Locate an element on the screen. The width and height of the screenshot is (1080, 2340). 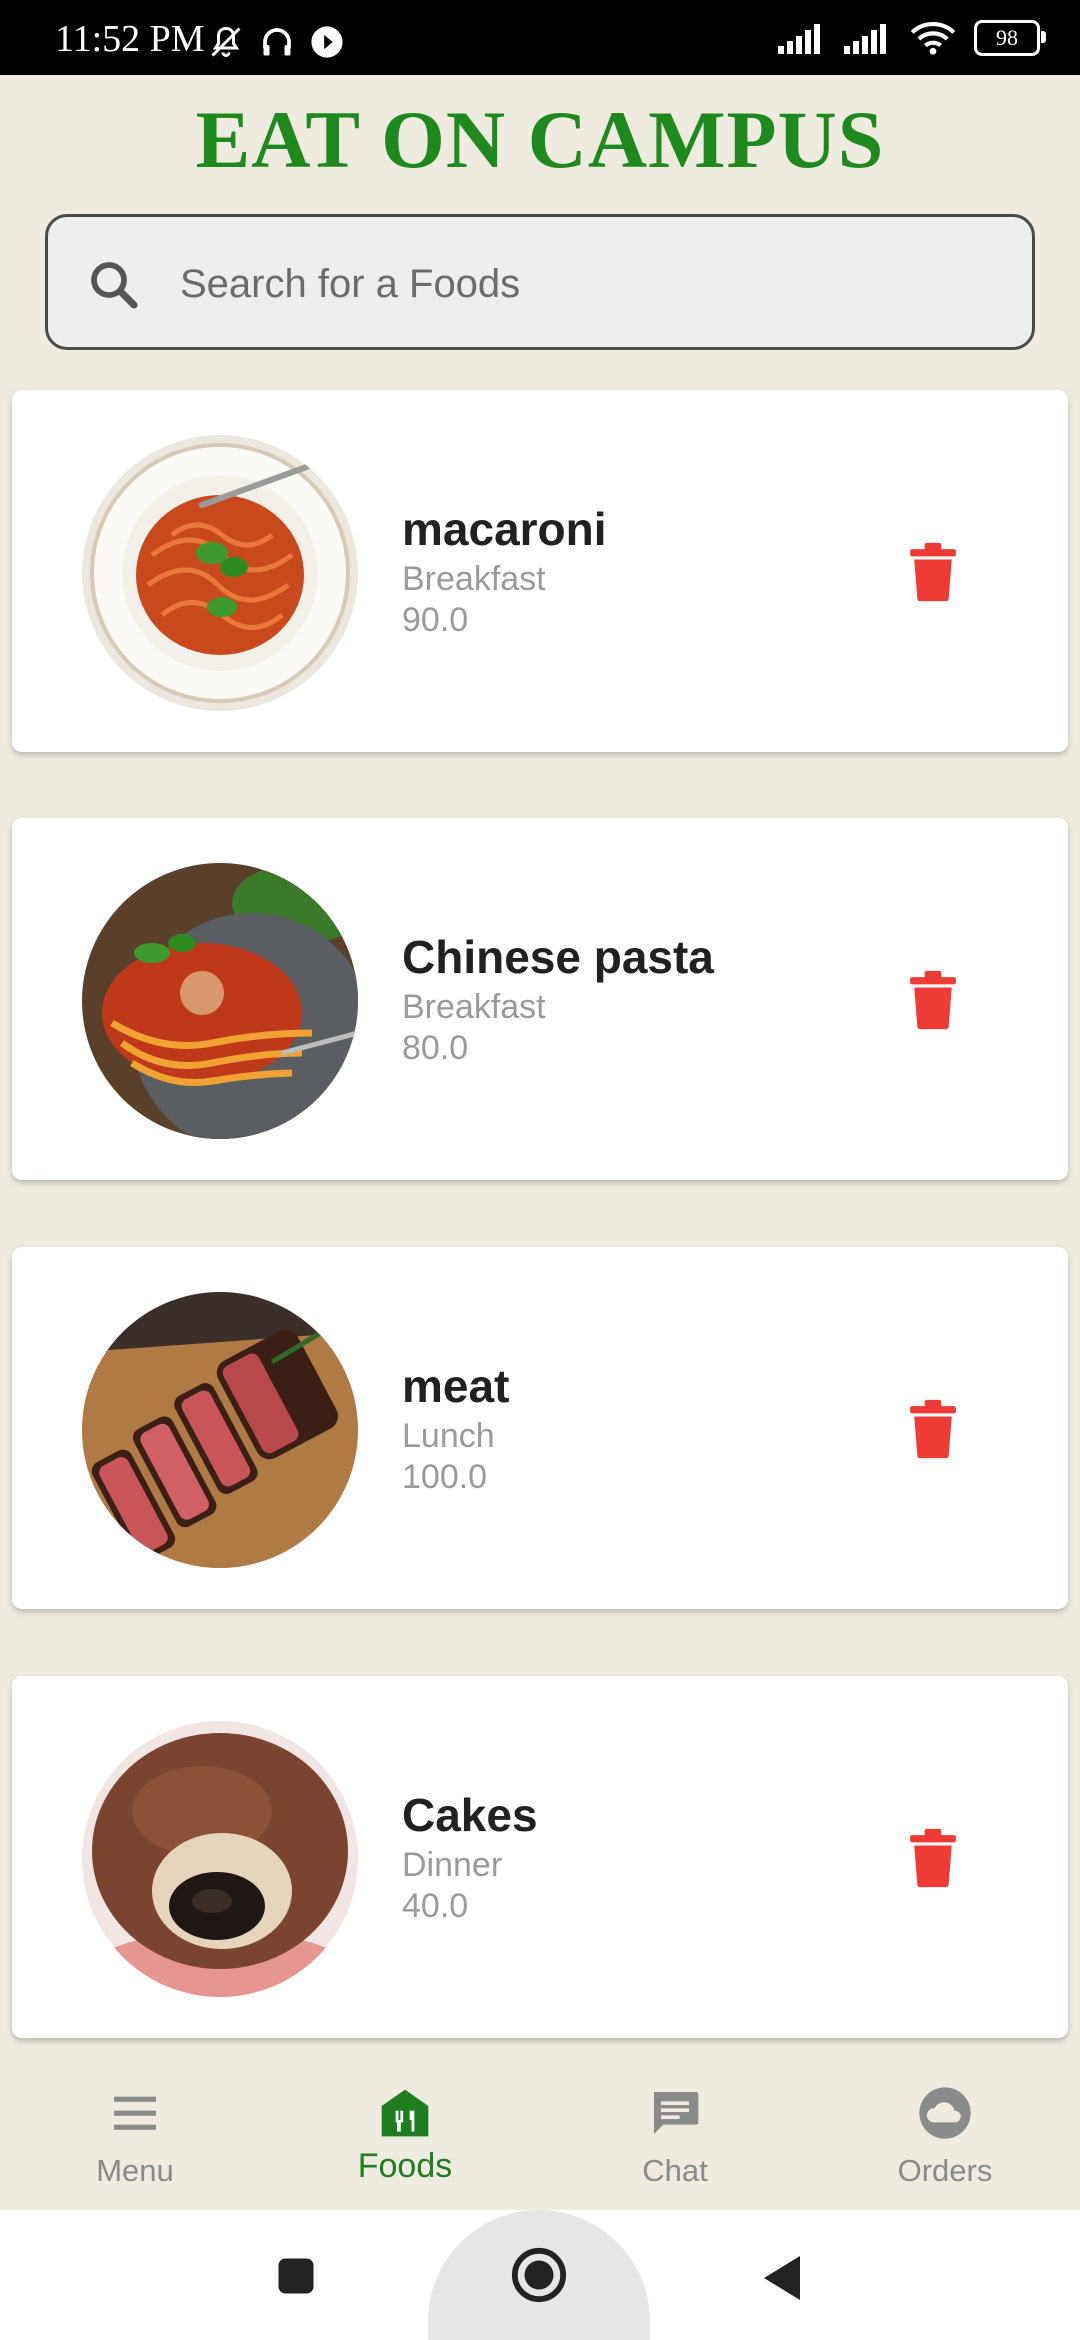
status-system-icons: 98 is located at coordinates (912, 38).